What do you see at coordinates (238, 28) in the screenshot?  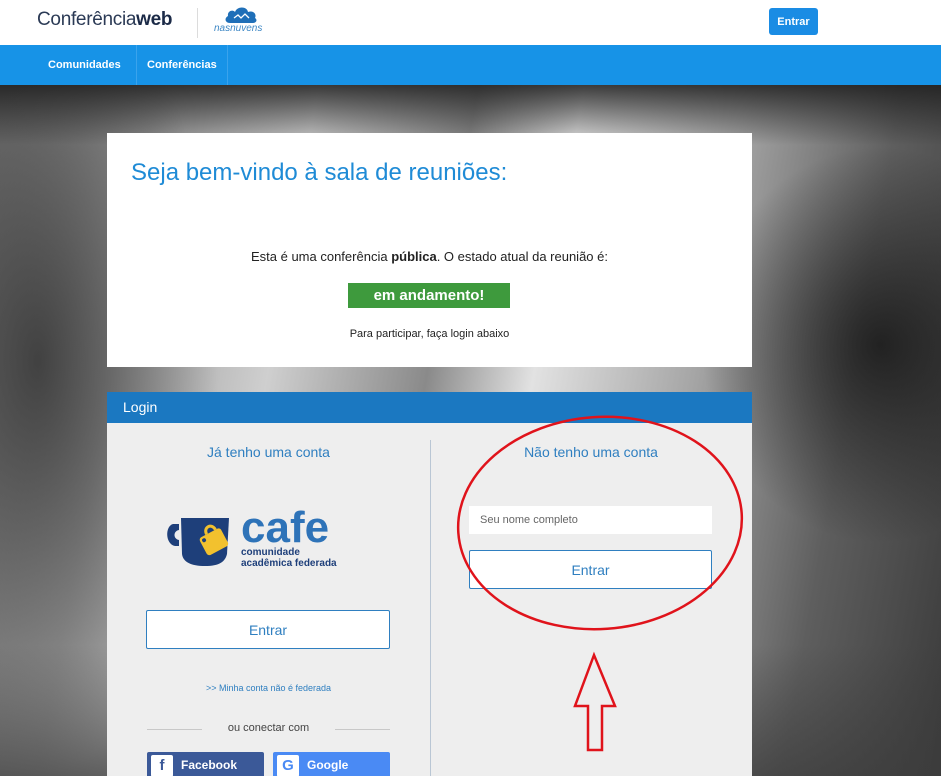 I see `nasnuvens-text: nasnuvens` at bounding box center [238, 28].